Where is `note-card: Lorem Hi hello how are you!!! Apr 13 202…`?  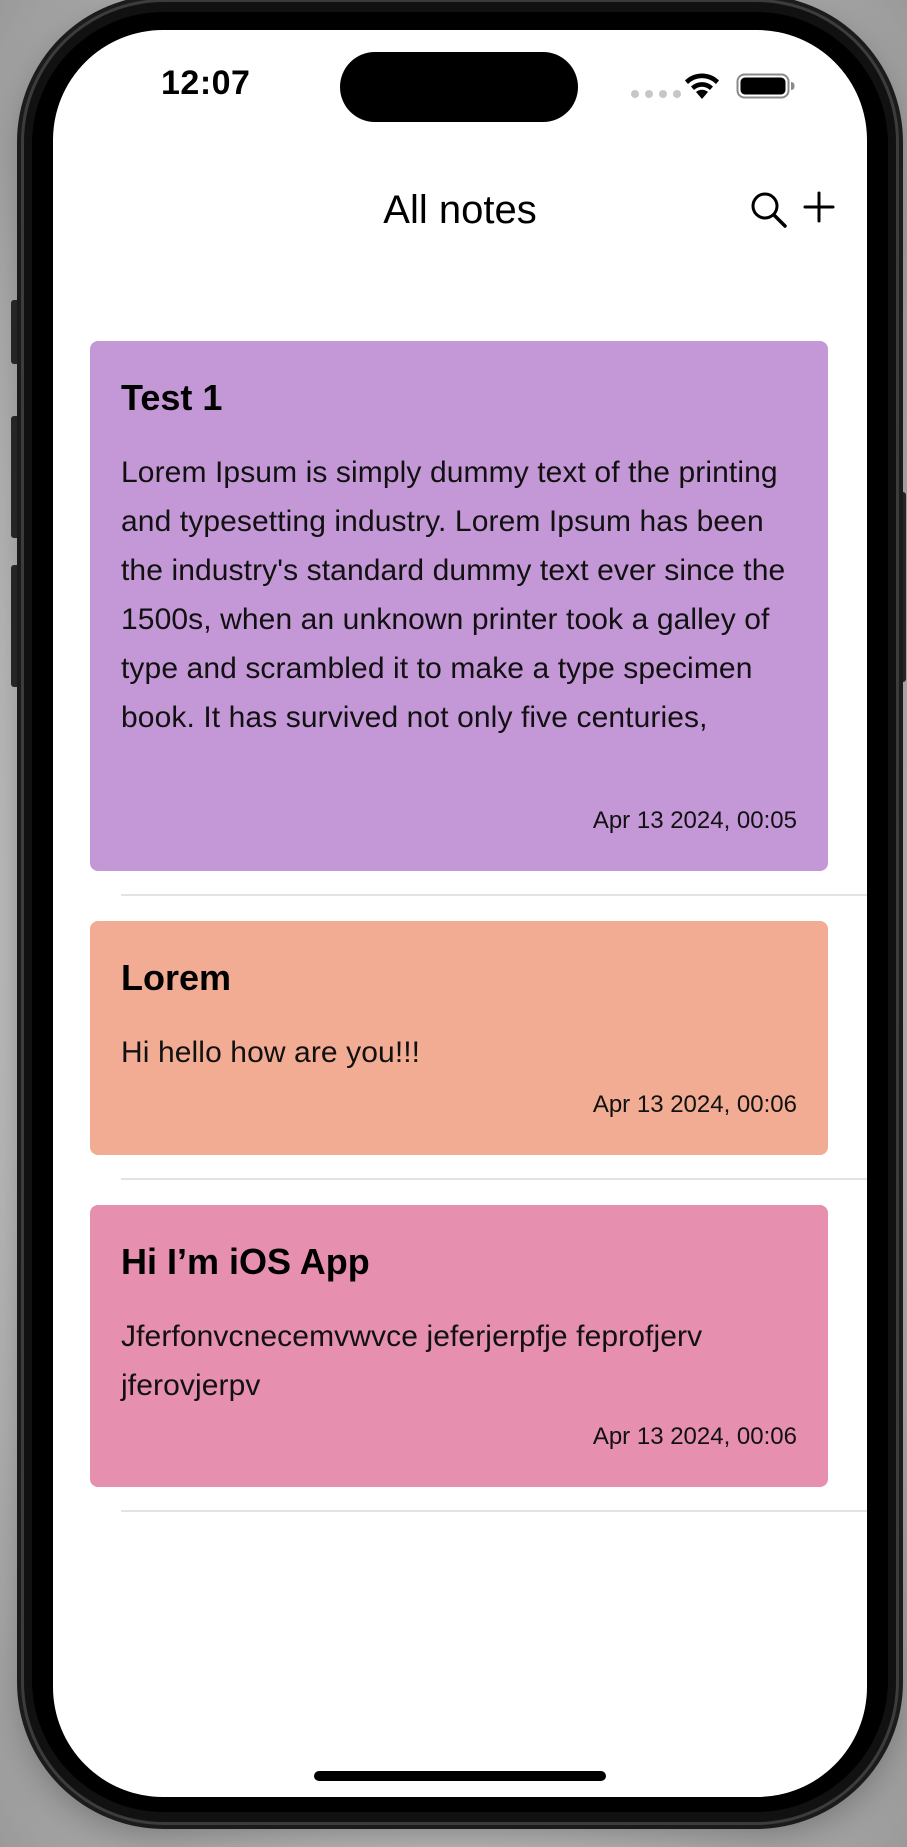 note-card: Lorem Hi hello how are you!!! Apr 13 202… is located at coordinates (459, 1038).